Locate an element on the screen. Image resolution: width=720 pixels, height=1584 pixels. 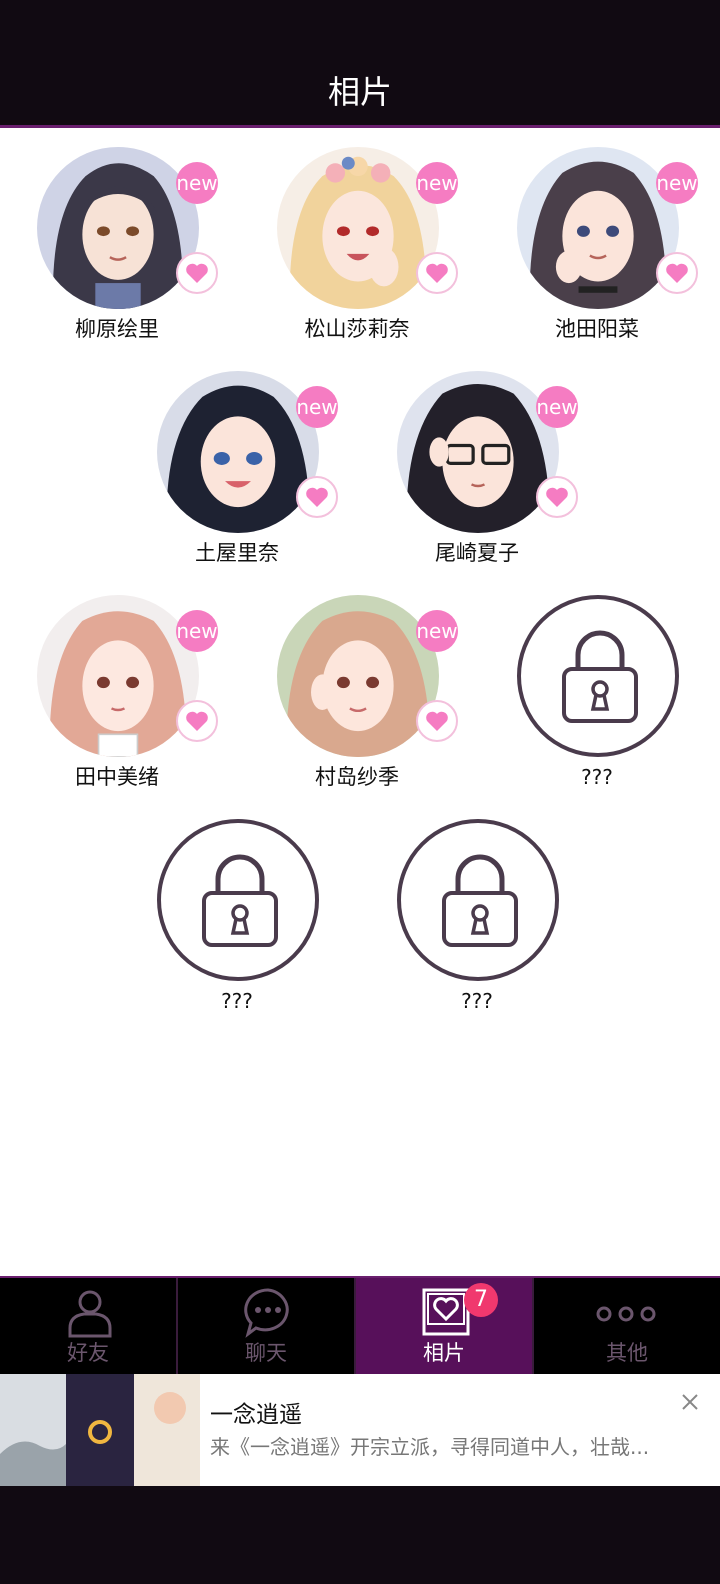
page-title: 相片 is located at coordinates (359, 92).